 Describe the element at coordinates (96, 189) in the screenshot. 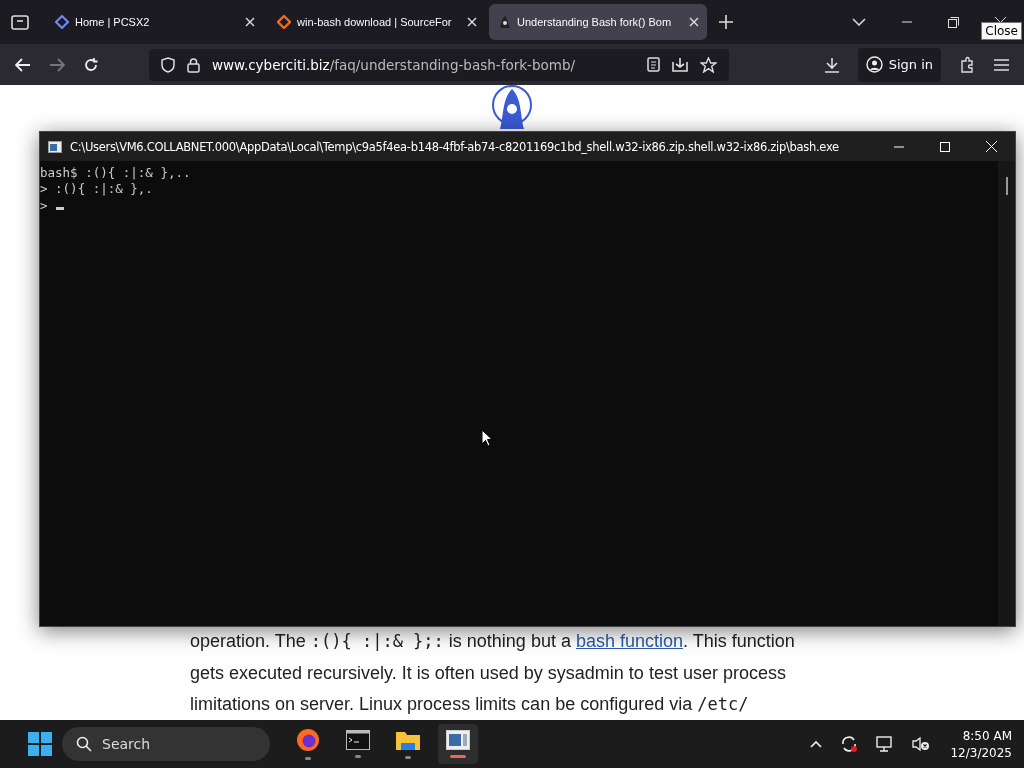

I see `console-line: > :(){ :|:& },.` at that location.